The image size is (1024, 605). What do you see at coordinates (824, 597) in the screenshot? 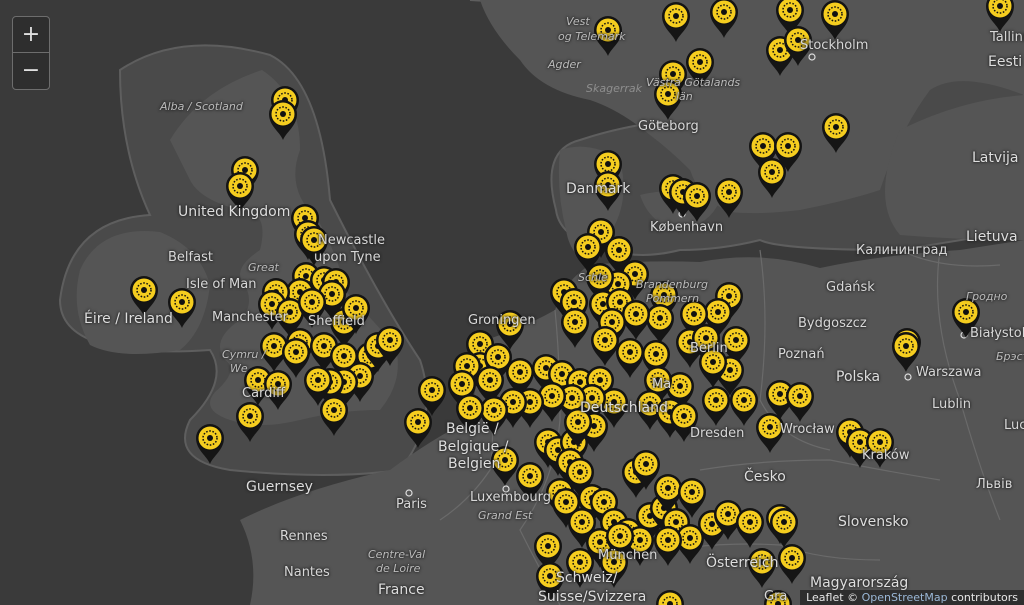
I see `leaflet-link: Leaflet` at bounding box center [824, 597].